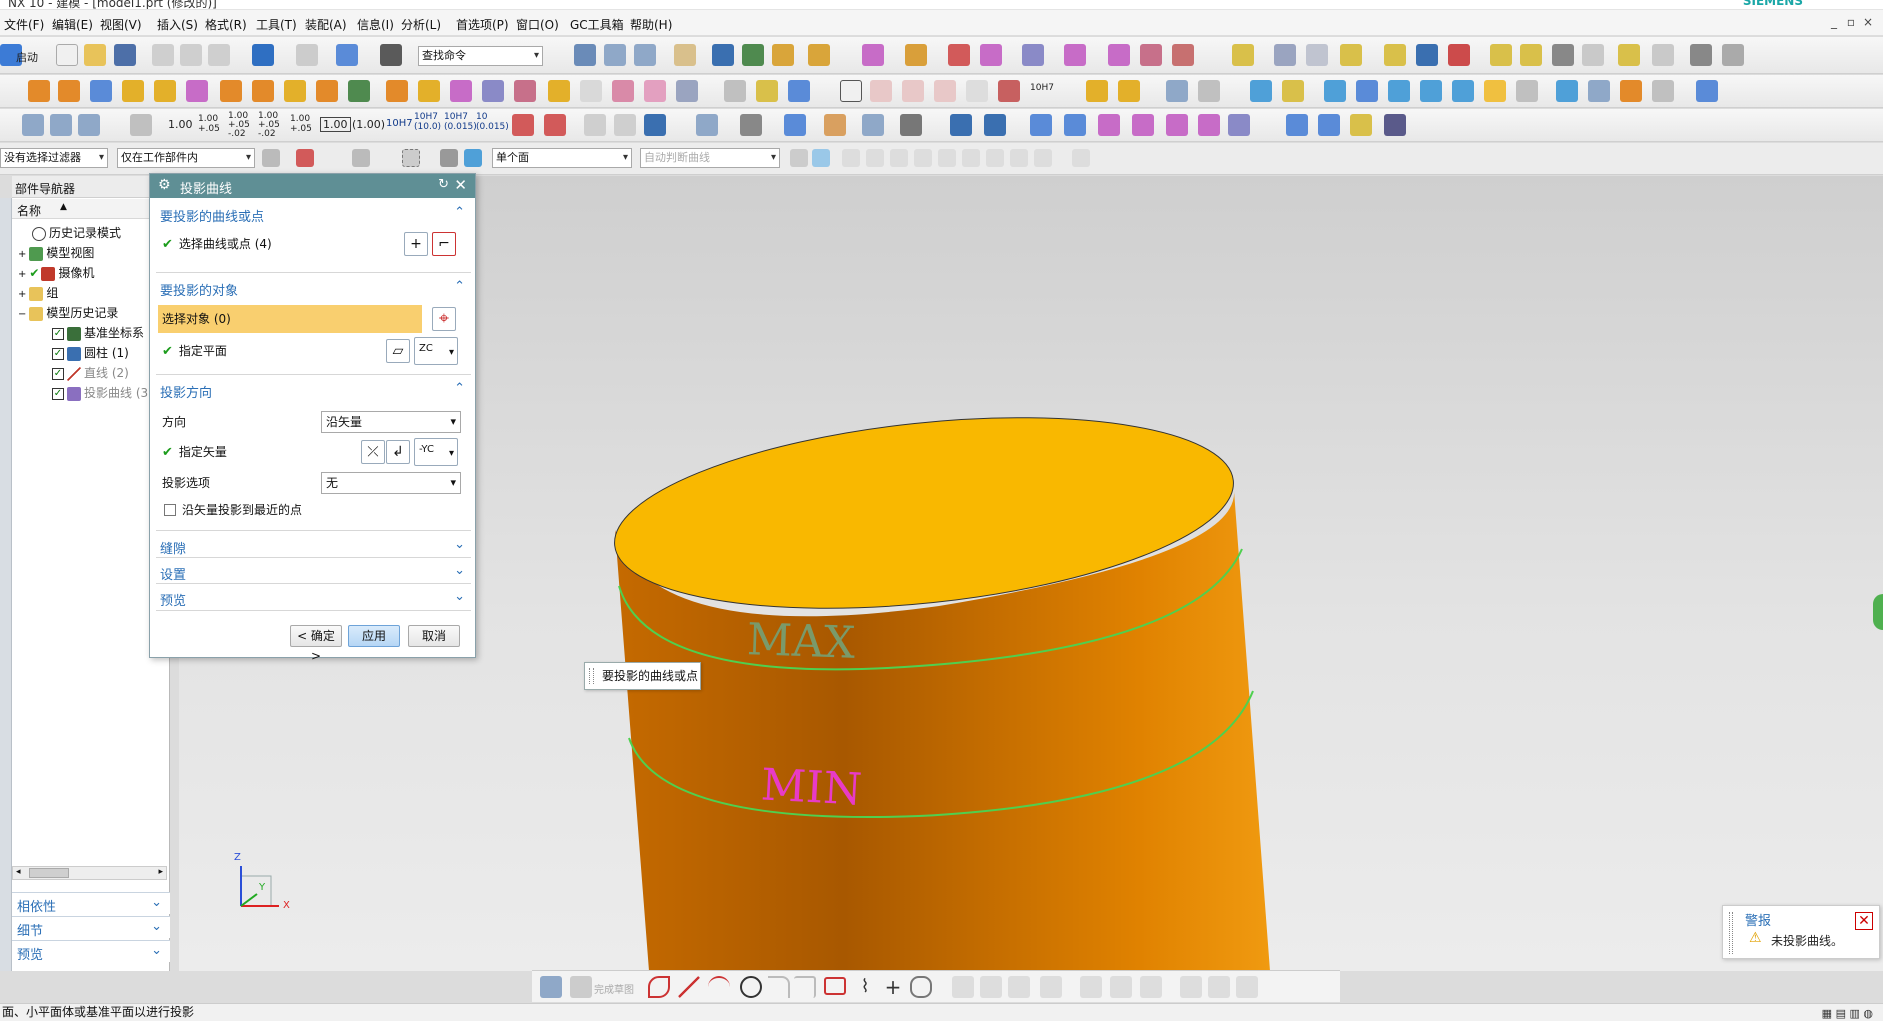 The height and width of the screenshot is (1021, 1883). What do you see at coordinates (1042, 88) in the screenshot?
I see `hole-spec-label: 10H7` at bounding box center [1042, 88].